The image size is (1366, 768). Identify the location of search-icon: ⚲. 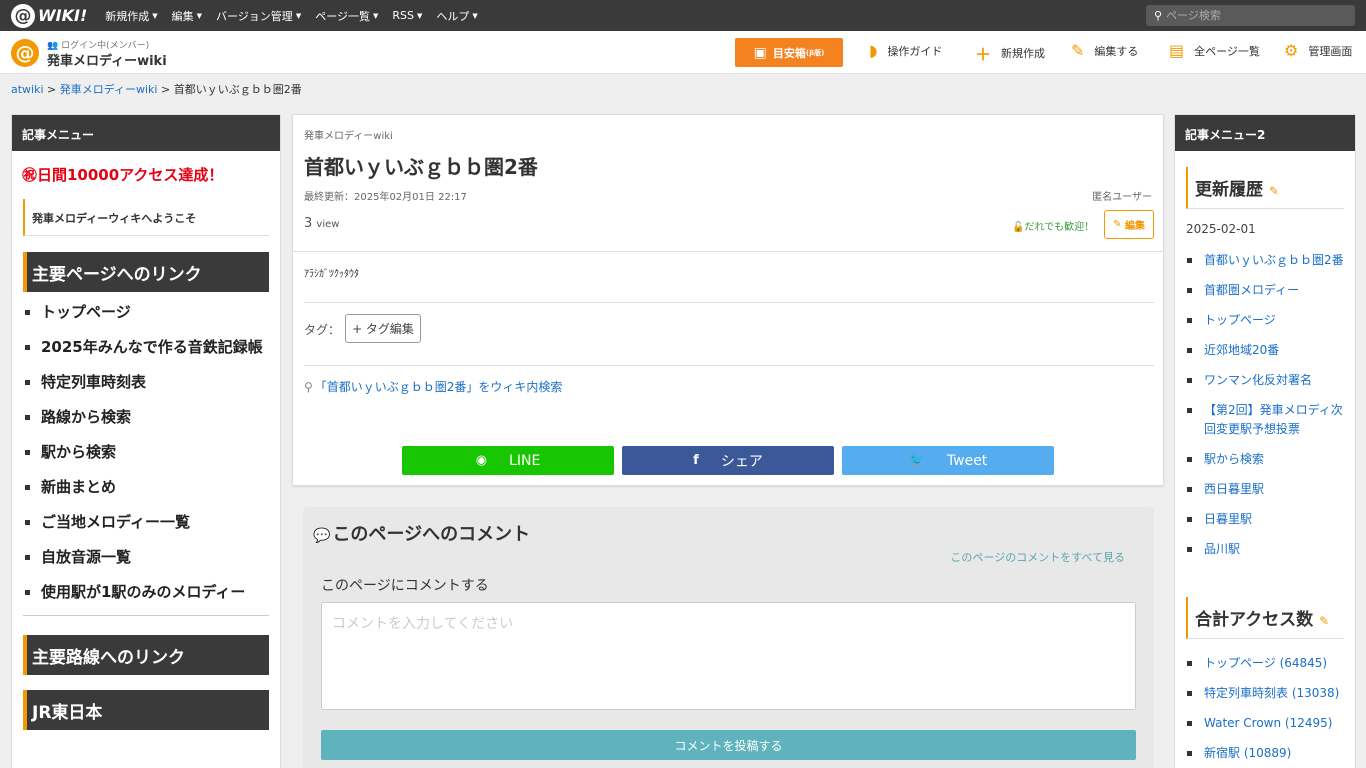
(1158, 15).